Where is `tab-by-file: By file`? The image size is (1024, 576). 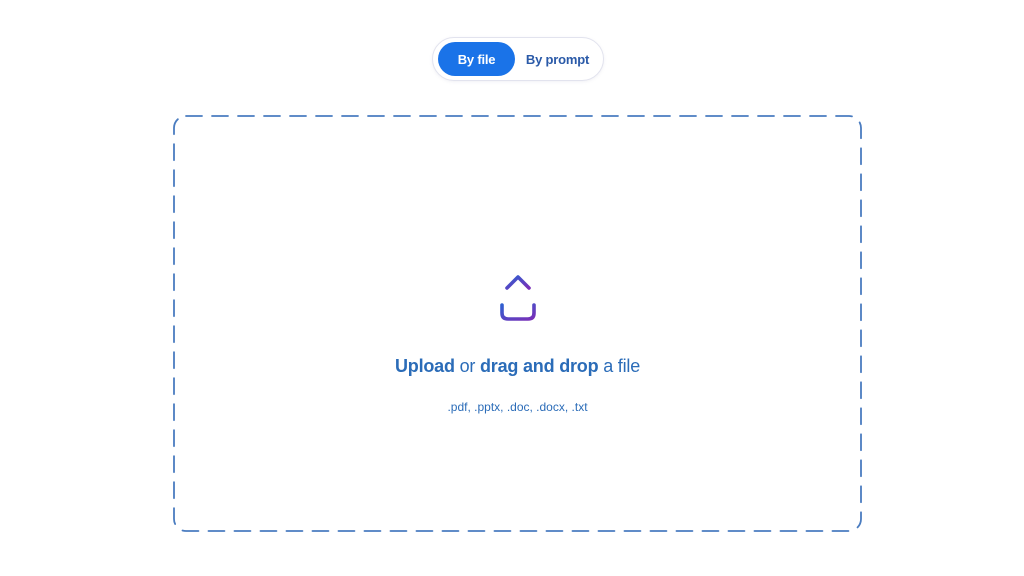
tab-by-file: By file is located at coordinates (477, 59).